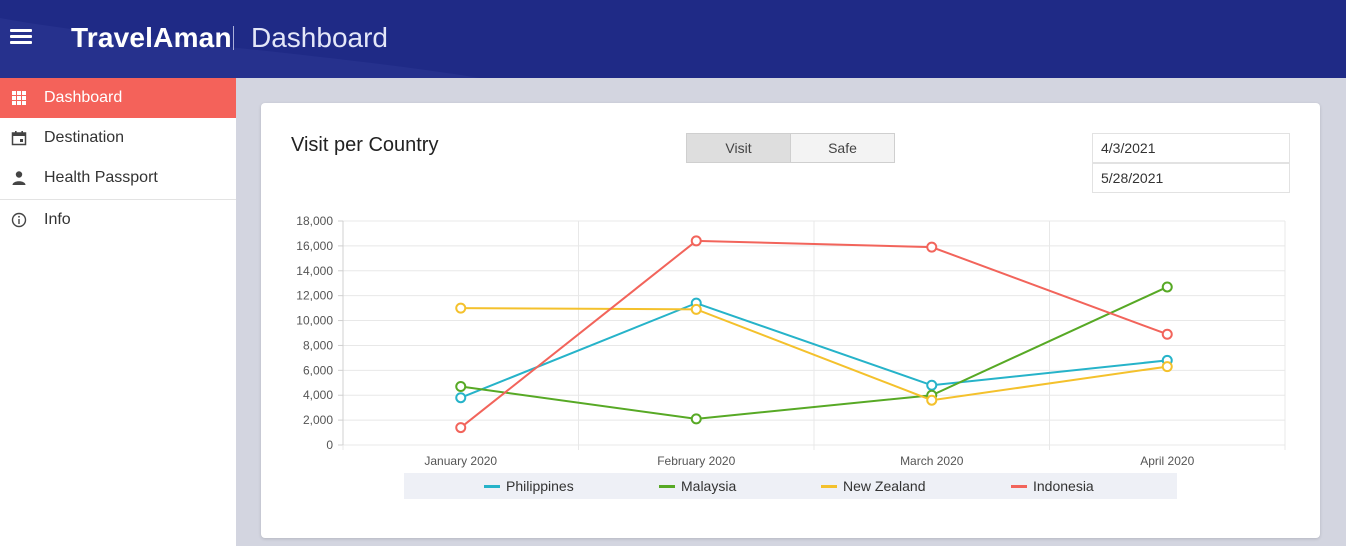 The height and width of the screenshot is (546, 1346). Describe the element at coordinates (329, 445) in the screenshot. I see `y-tick-label: 0` at that location.